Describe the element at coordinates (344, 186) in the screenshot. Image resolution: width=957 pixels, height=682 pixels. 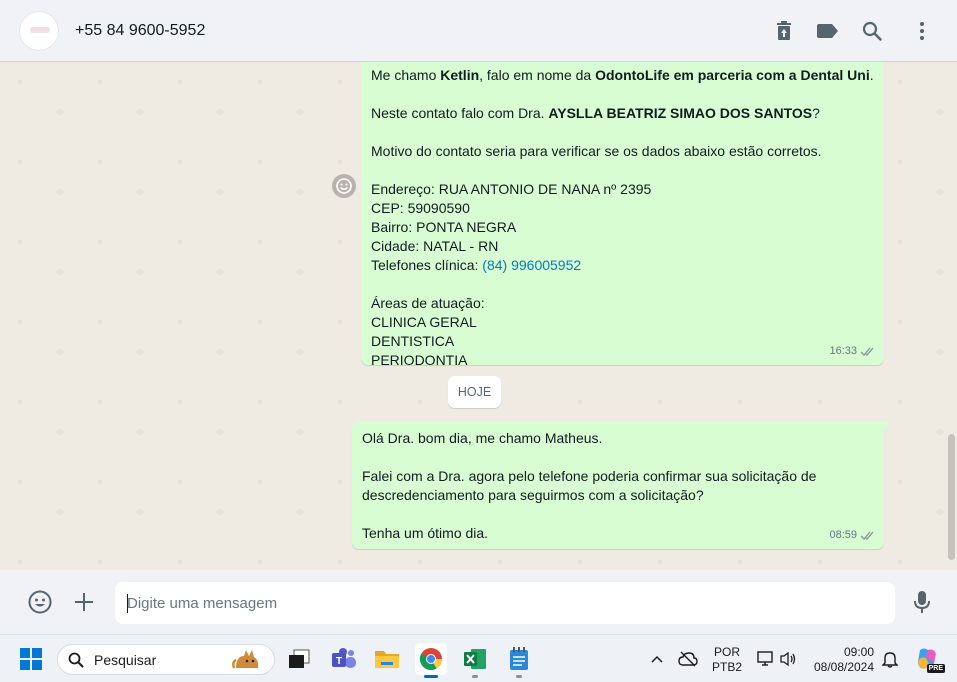
I see `react-emoji-icon` at that location.